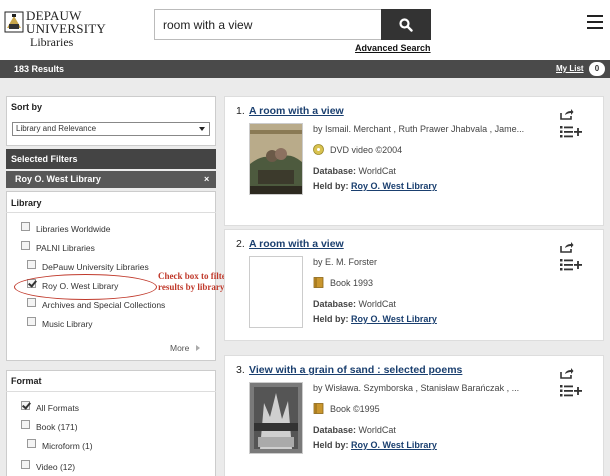  What do you see at coordinates (352, 283) in the screenshot?
I see `result-format: Book 1993` at bounding box center [352, 283].